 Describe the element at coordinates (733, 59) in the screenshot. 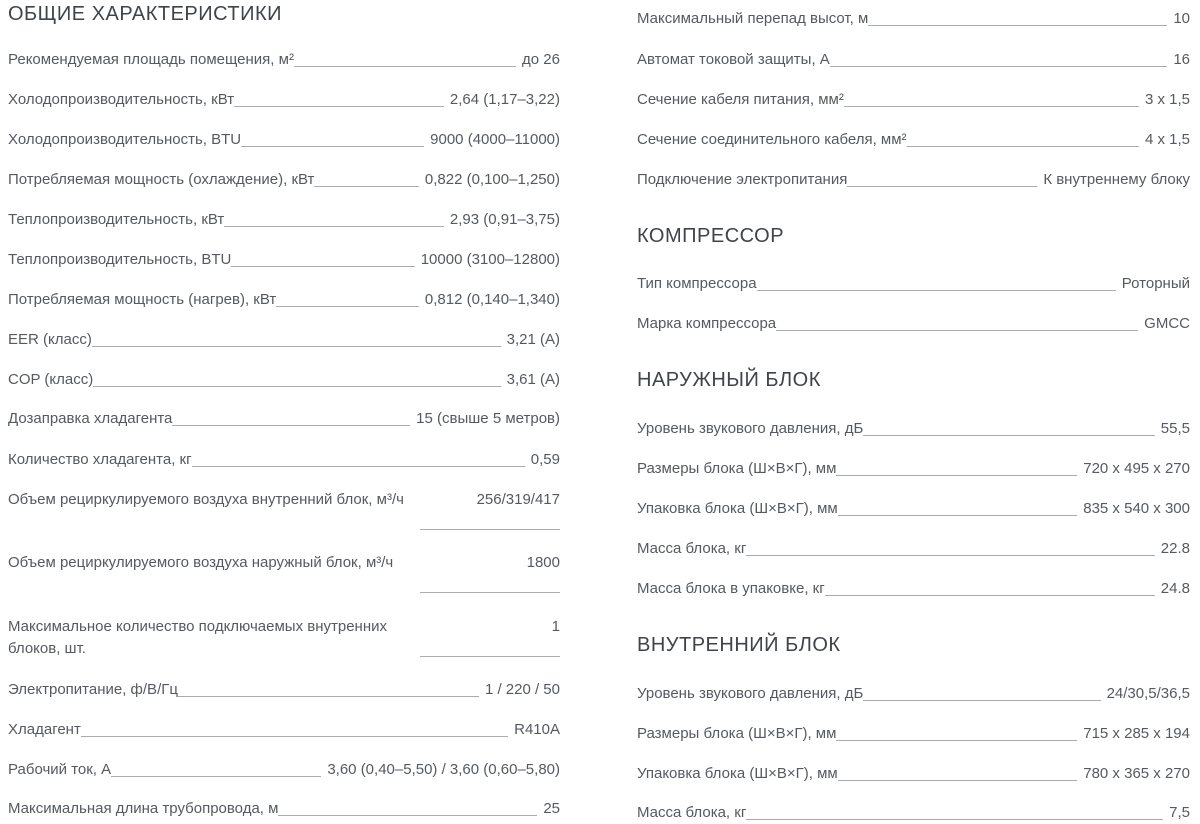

I see `spec-label: Автомат токовой защиты, А` at that location.